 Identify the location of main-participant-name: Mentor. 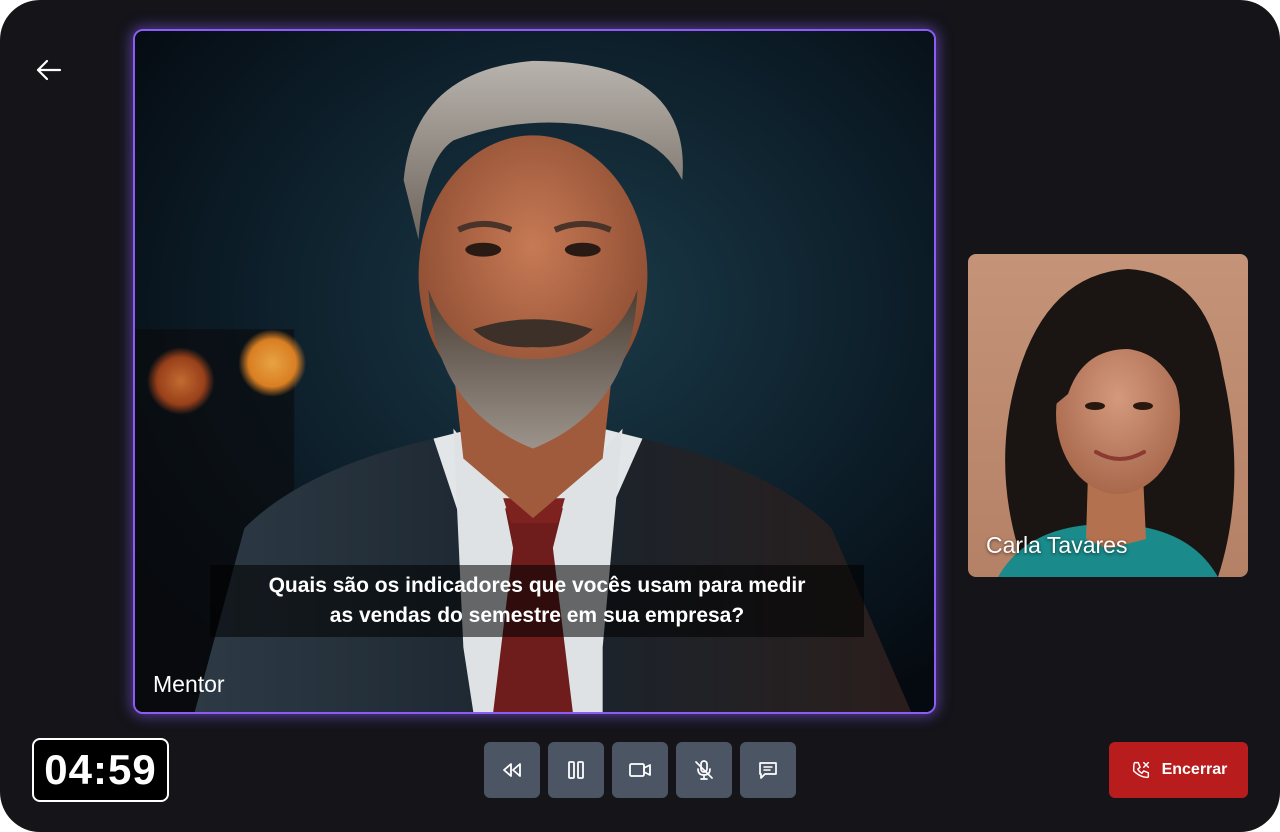
(189, 684).